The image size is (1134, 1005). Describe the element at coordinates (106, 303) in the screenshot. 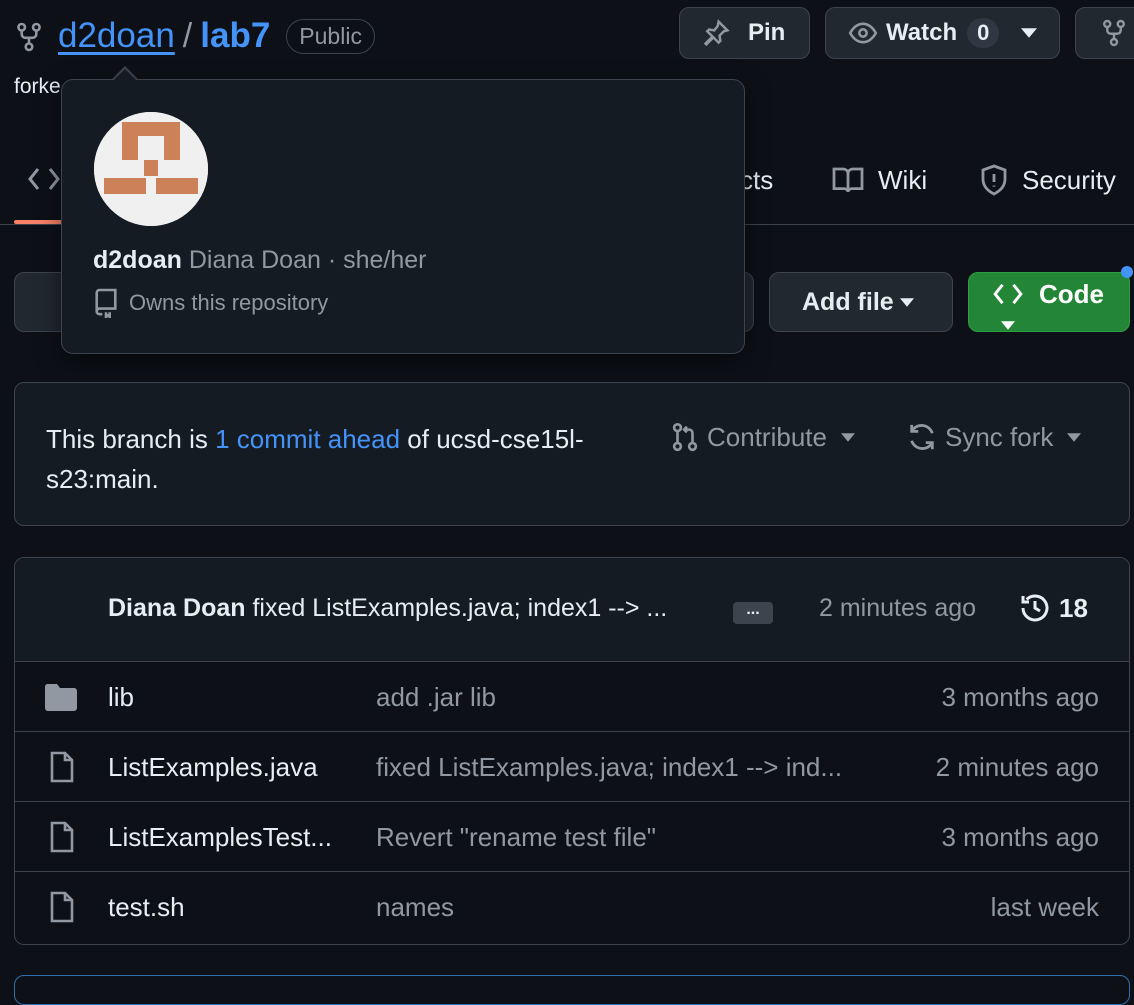

I see `repo-icon` at that location.